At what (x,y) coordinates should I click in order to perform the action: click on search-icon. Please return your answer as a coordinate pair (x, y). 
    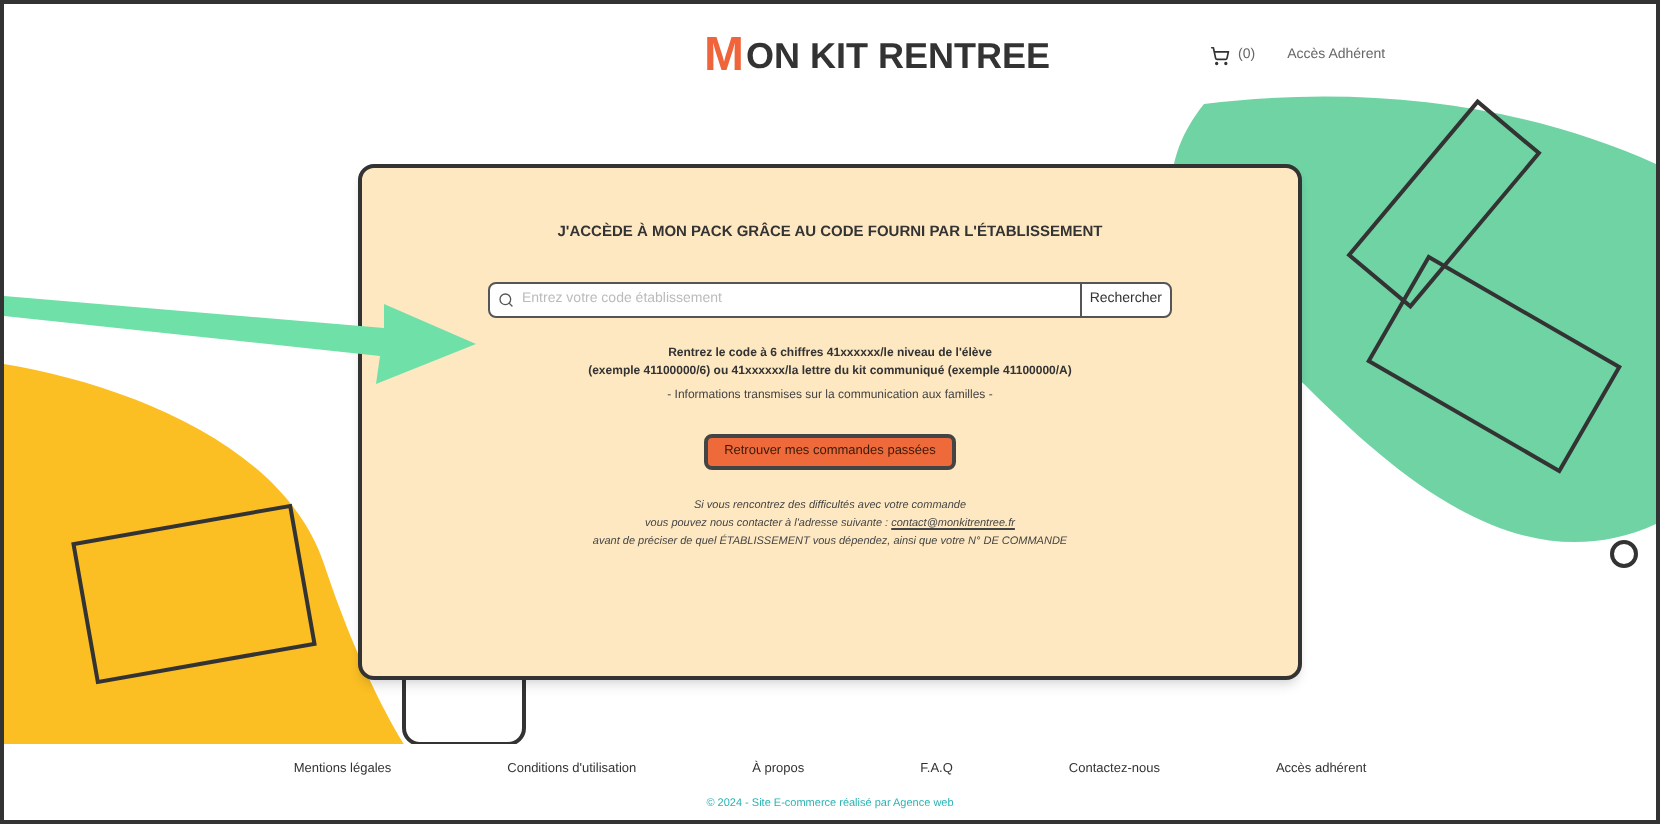
    Looking at the image, I should click on (506, 300).